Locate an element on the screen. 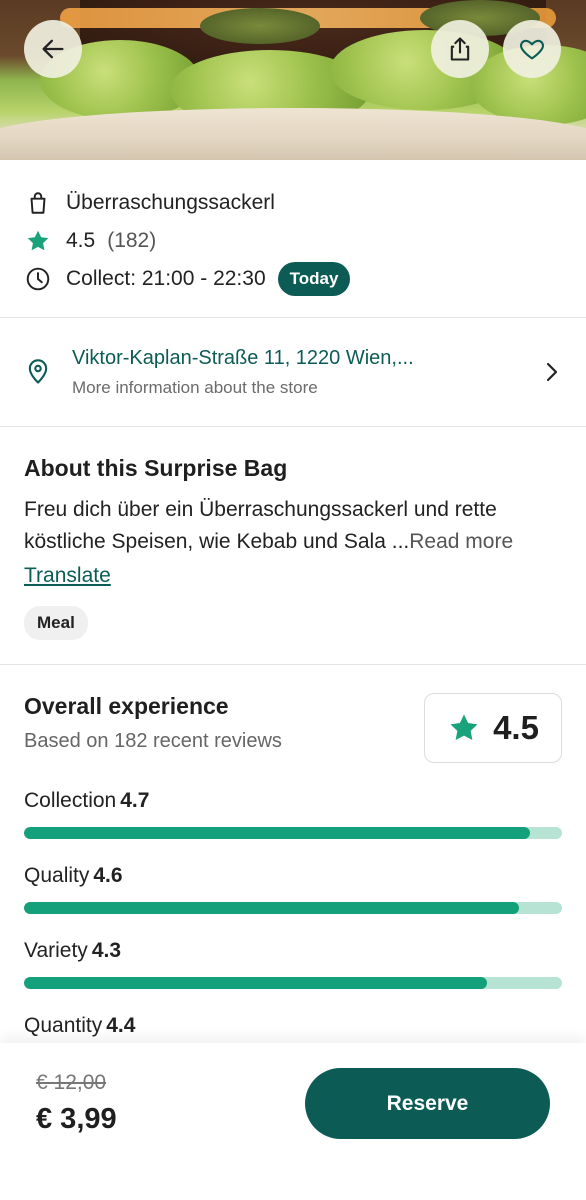 Image resolution: width=586 pixels, height=1200 pixels. clock-icon is located at coordinates (38, 279).